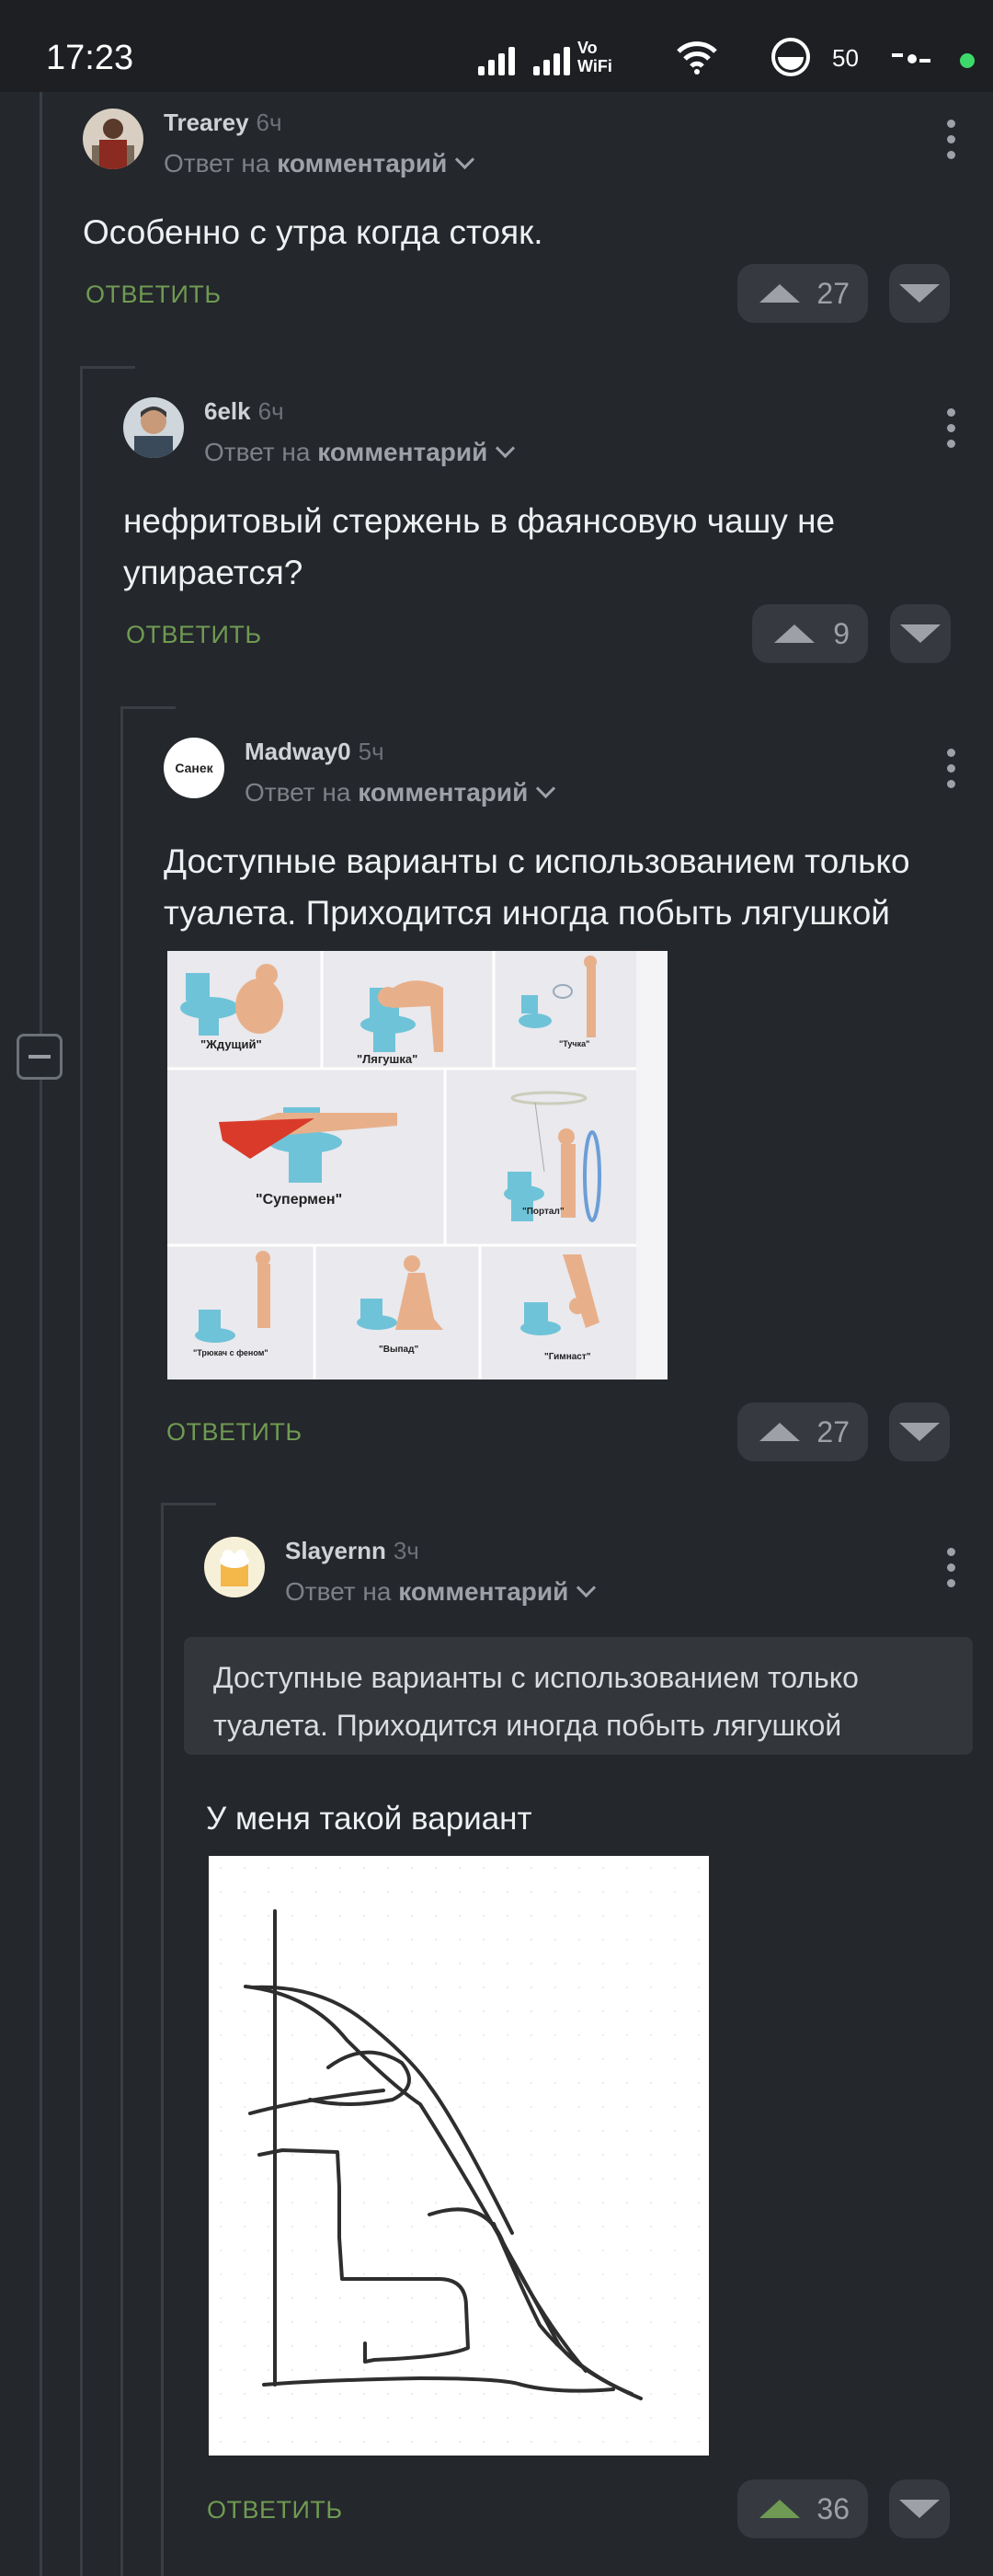  What do you see at coordinates (406, 1550) in the screenshot?
I see `comment-age: 3ч` at bounding box center [406, 1550].